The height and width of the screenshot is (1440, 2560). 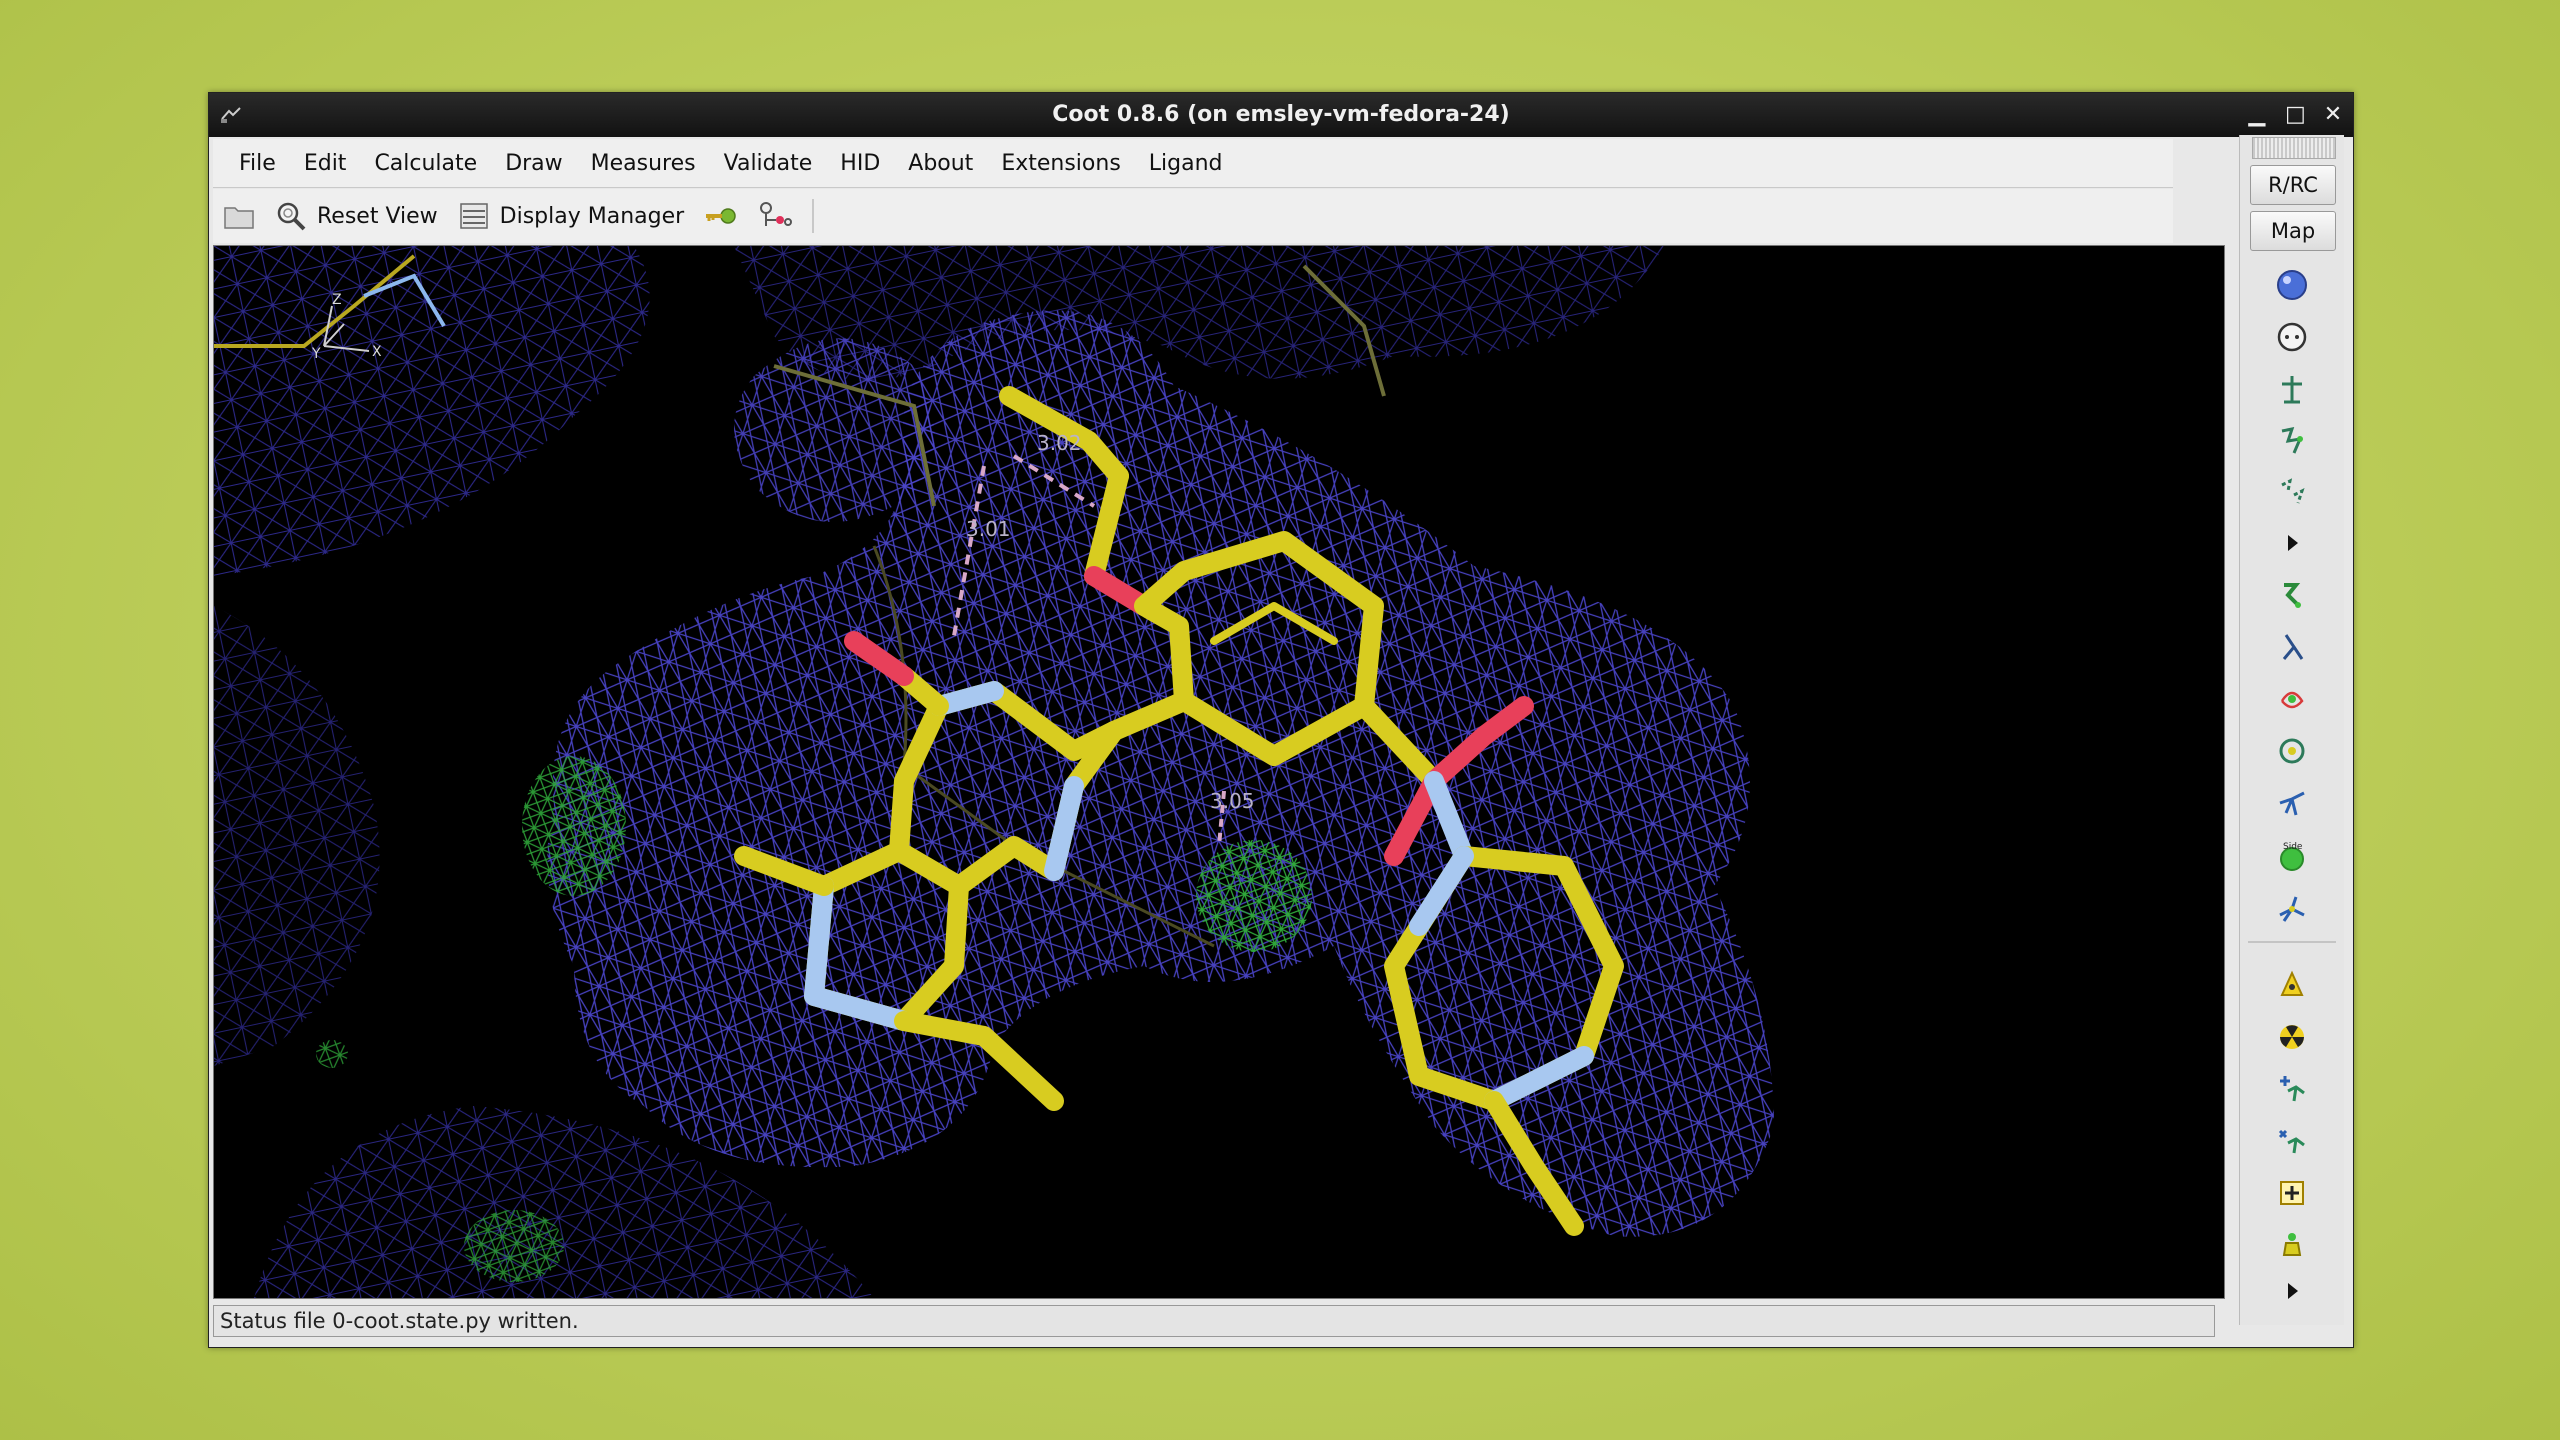 I want to click on display-manager-button: Display Manager, so click(x=571, y=216).